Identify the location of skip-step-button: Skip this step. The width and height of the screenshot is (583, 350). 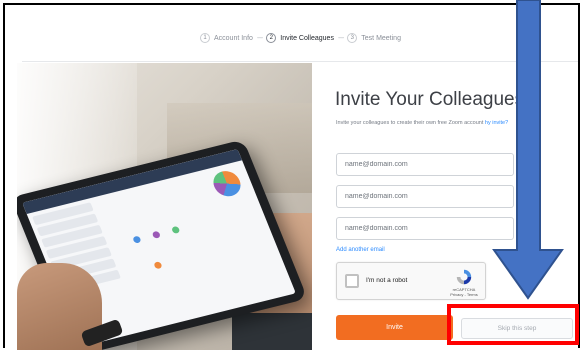
(517, 328).